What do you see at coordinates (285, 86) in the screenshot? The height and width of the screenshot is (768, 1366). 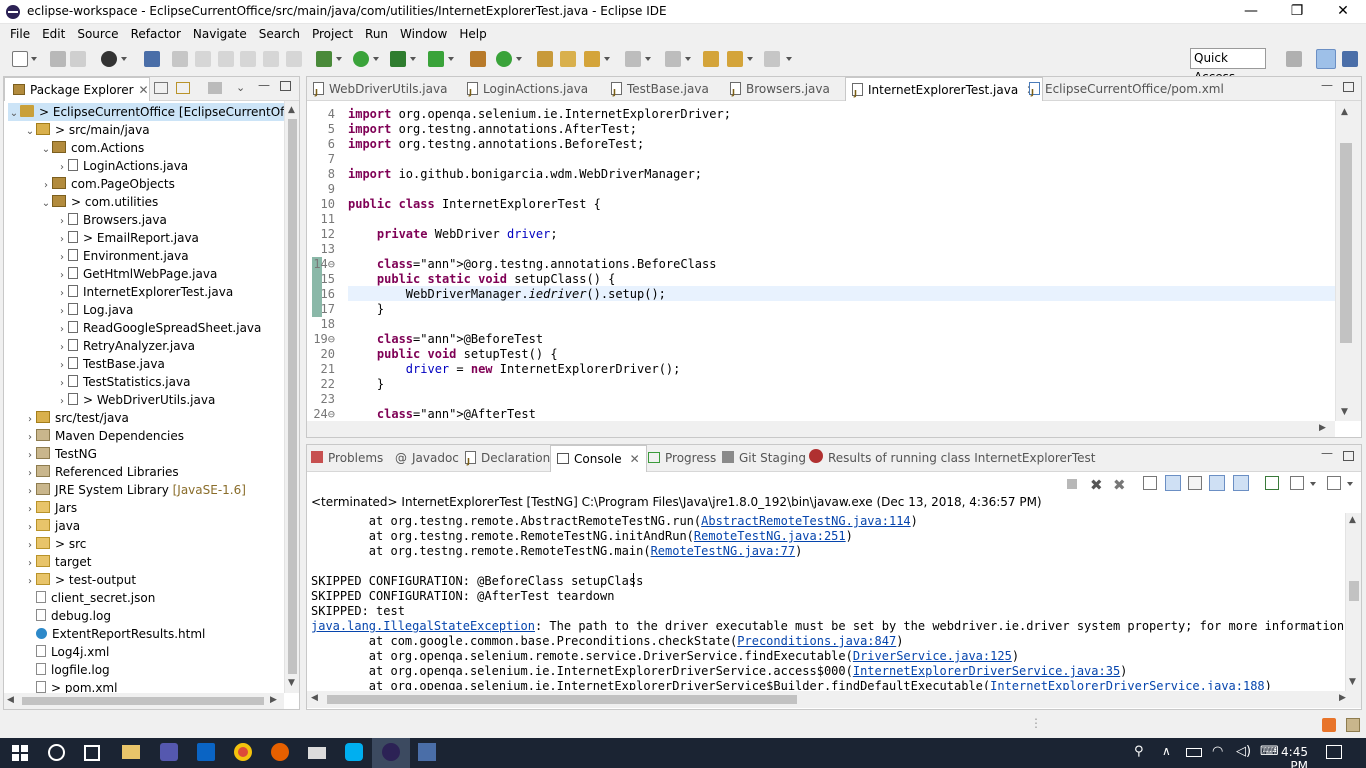 I see `maximize-view-icon` at bounding box center [285, 86].